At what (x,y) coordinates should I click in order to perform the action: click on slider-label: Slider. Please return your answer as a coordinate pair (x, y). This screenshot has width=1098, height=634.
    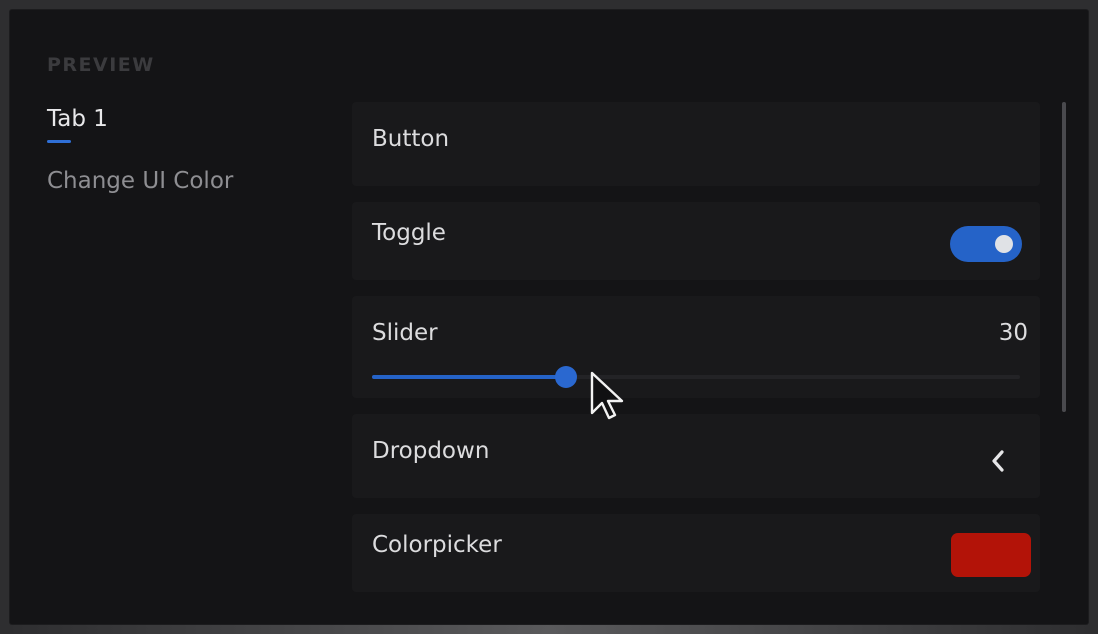
    Looking at the image, I should click on (405, 333).